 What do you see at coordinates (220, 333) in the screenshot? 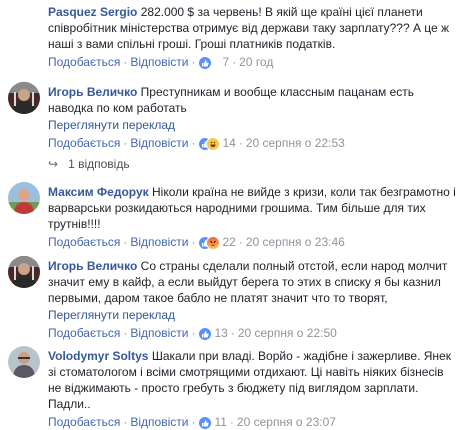
I see `reaction-count: 13` at bounding box center [220, 333].